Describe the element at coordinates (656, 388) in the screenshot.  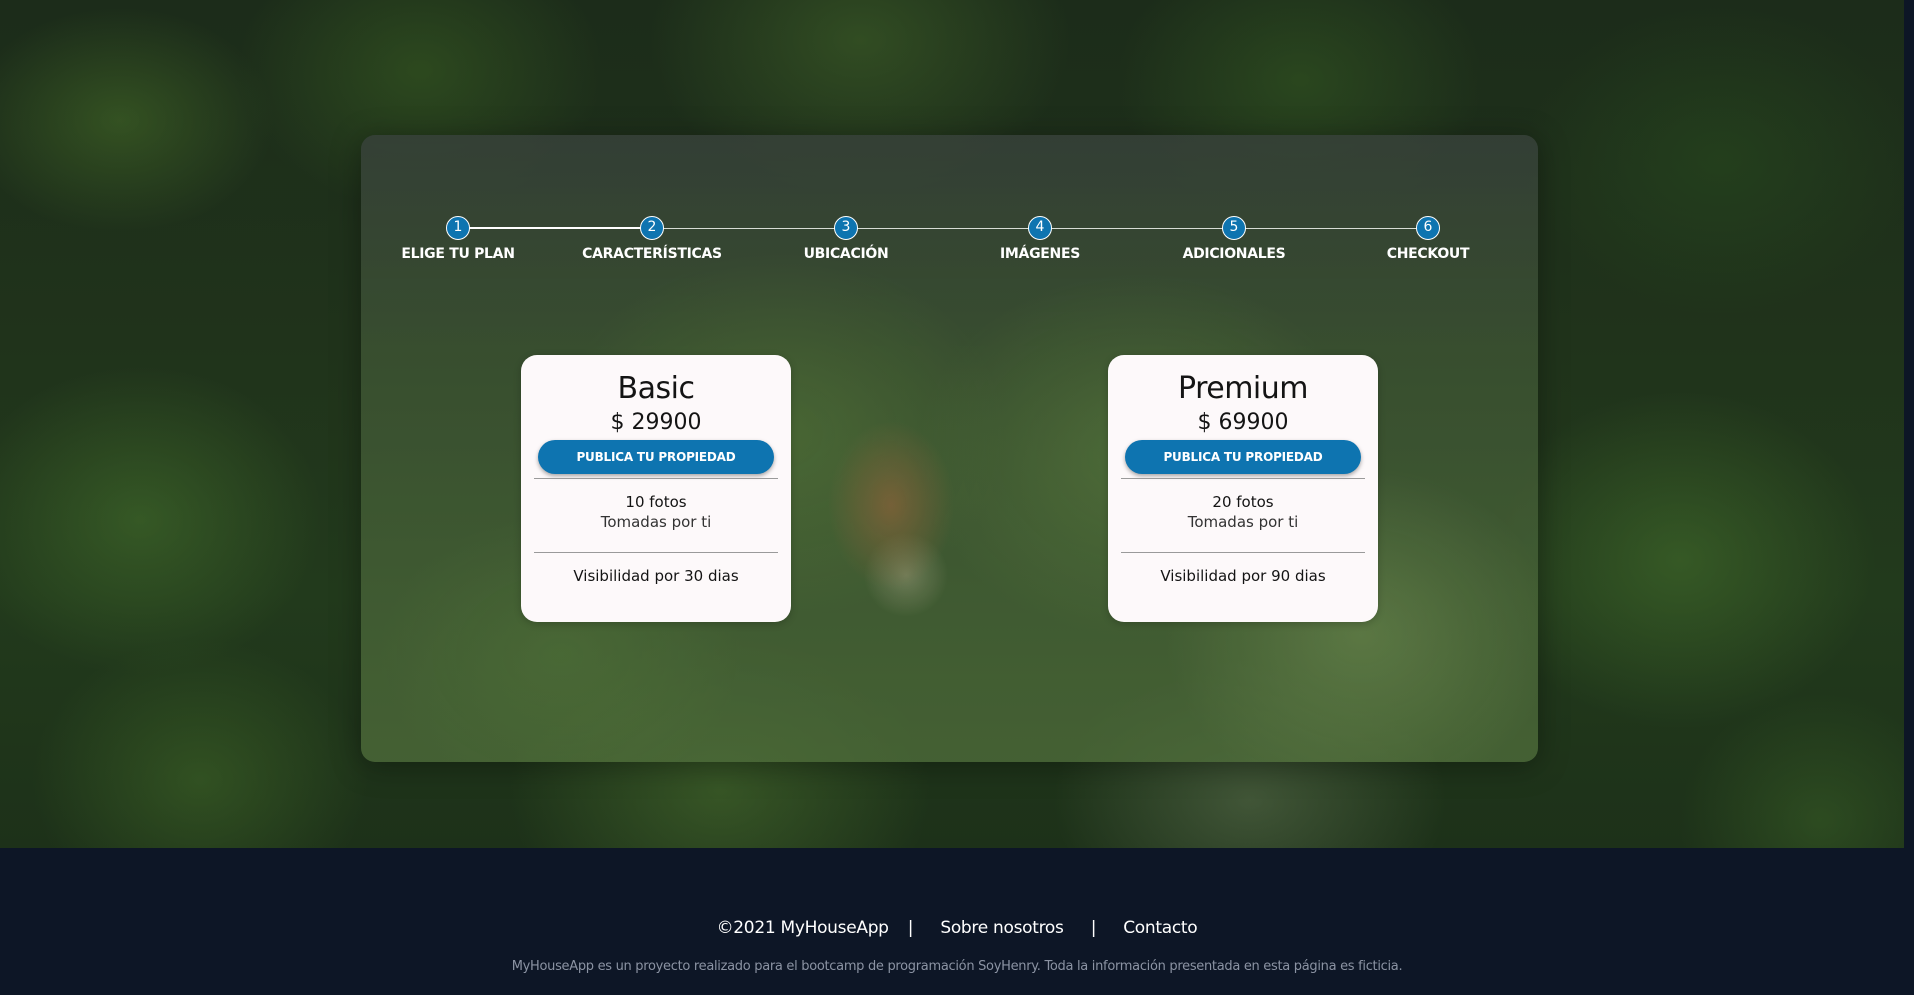
I see `plan-title: Basic` at that location.